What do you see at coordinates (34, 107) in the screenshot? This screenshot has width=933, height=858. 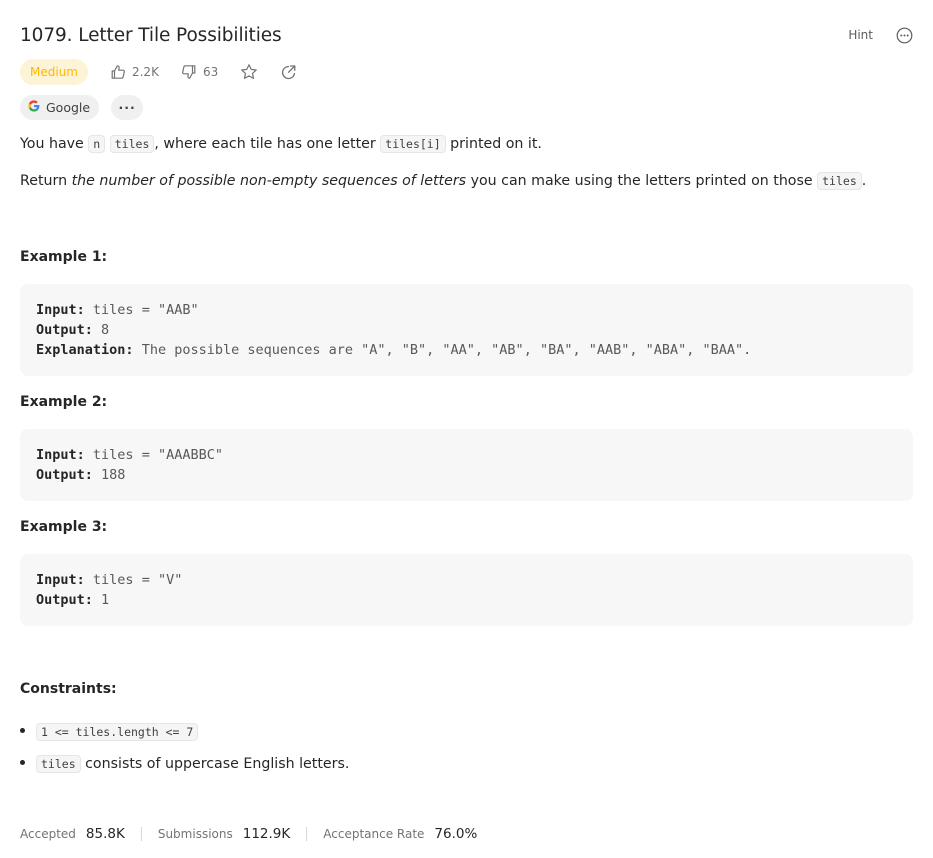 I see `google-icon` at bounding box center [34, 107].